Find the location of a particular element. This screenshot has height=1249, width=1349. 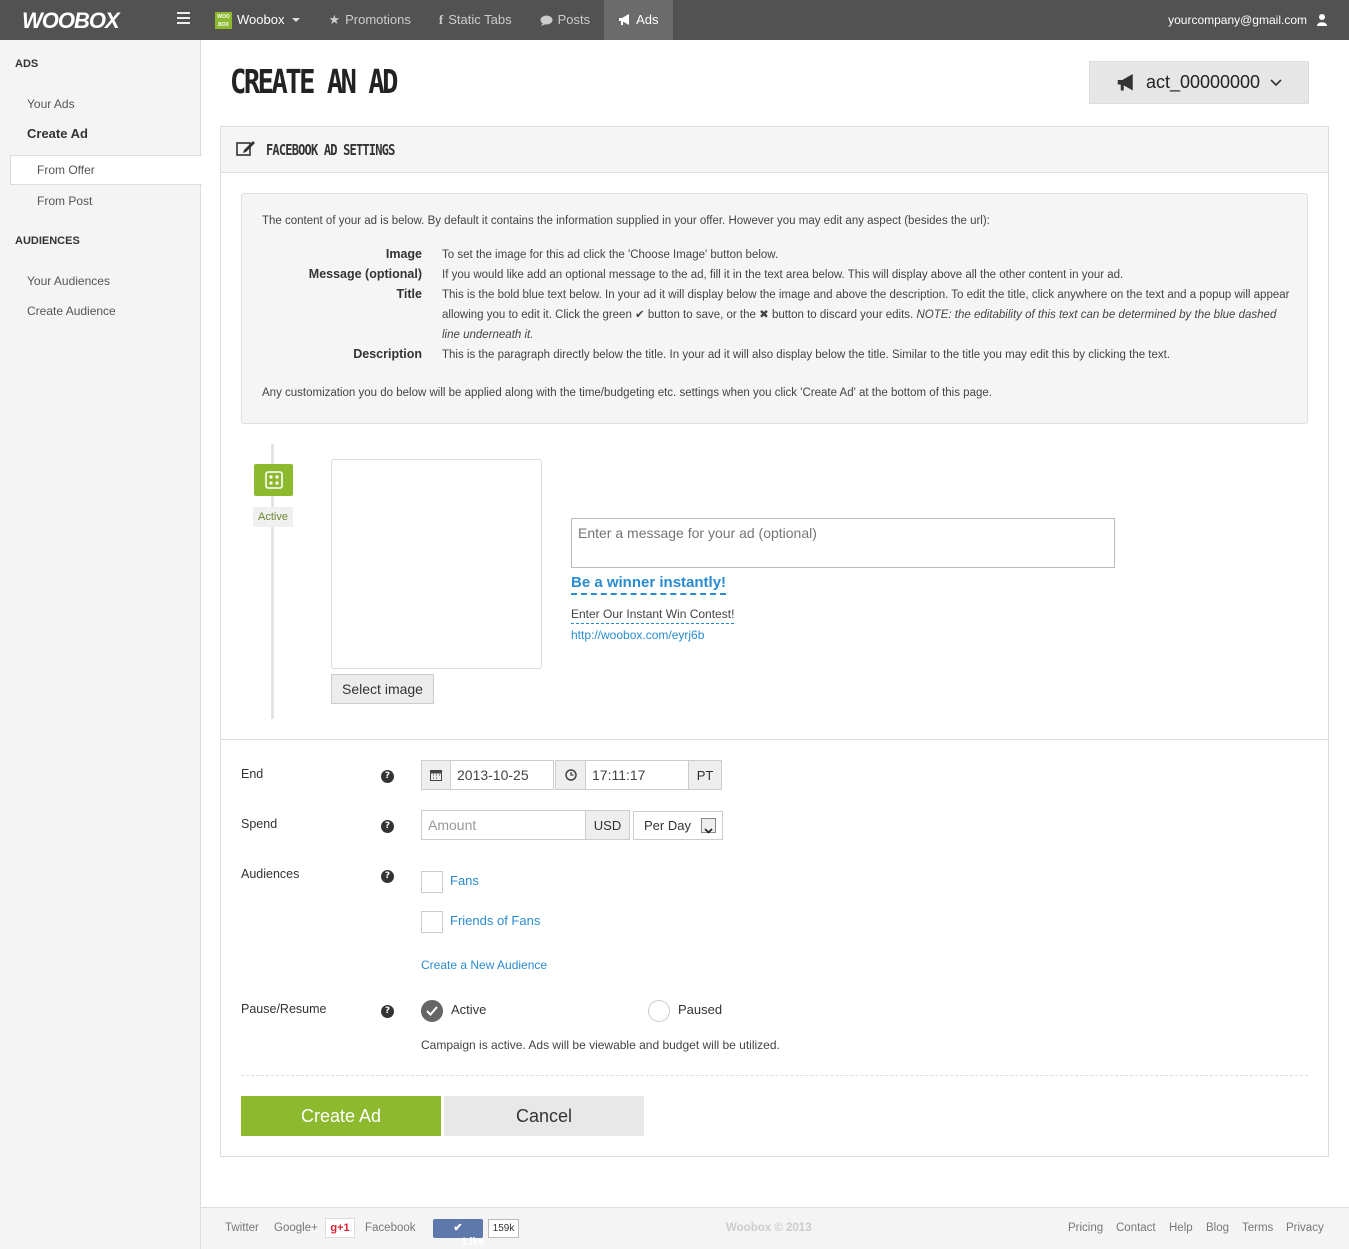

woobox-logo: WOOBOX is located at coordinates (71, 21).